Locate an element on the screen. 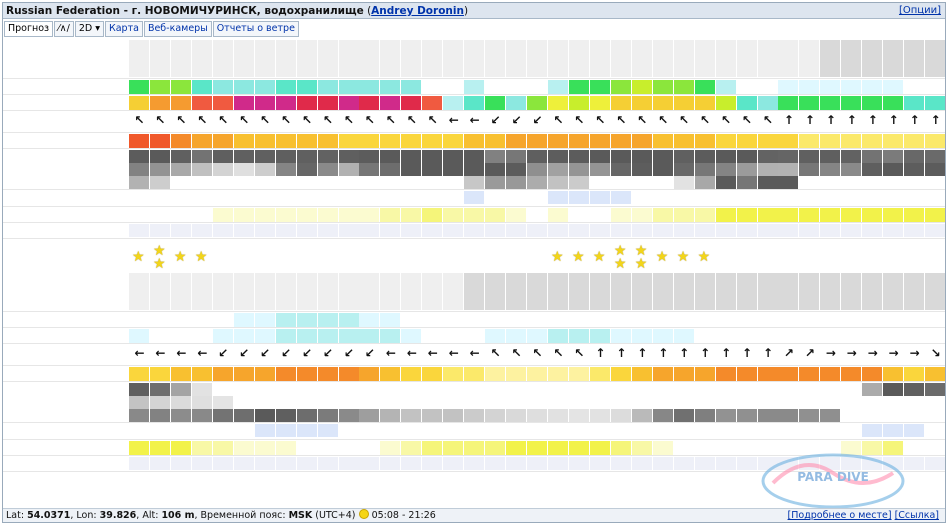 This screenshot has width=950, height=527. tab-2d: 2D ▾ is located at coordinates (89, 29).